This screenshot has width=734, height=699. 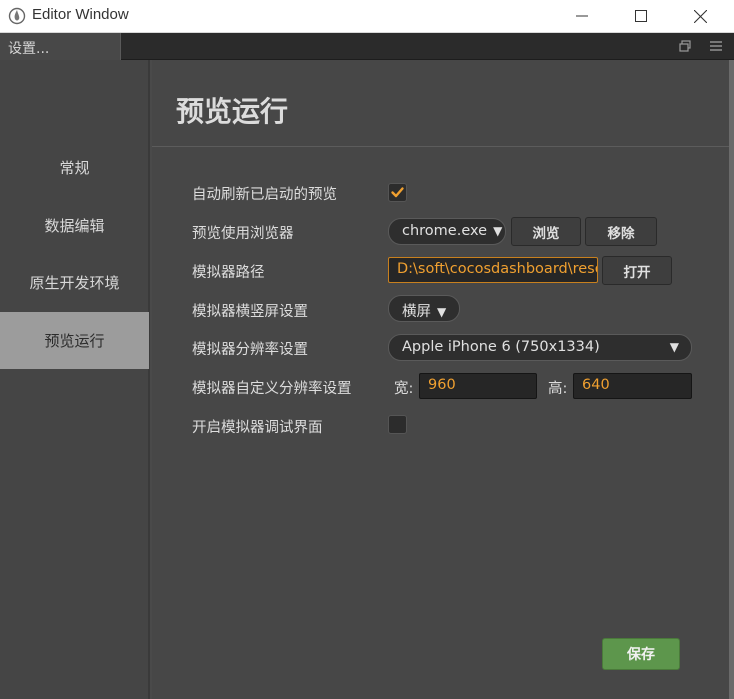 I want to click on auto-refresh-label: 自动刷新已启动的预览, so click(x=264, y=195).